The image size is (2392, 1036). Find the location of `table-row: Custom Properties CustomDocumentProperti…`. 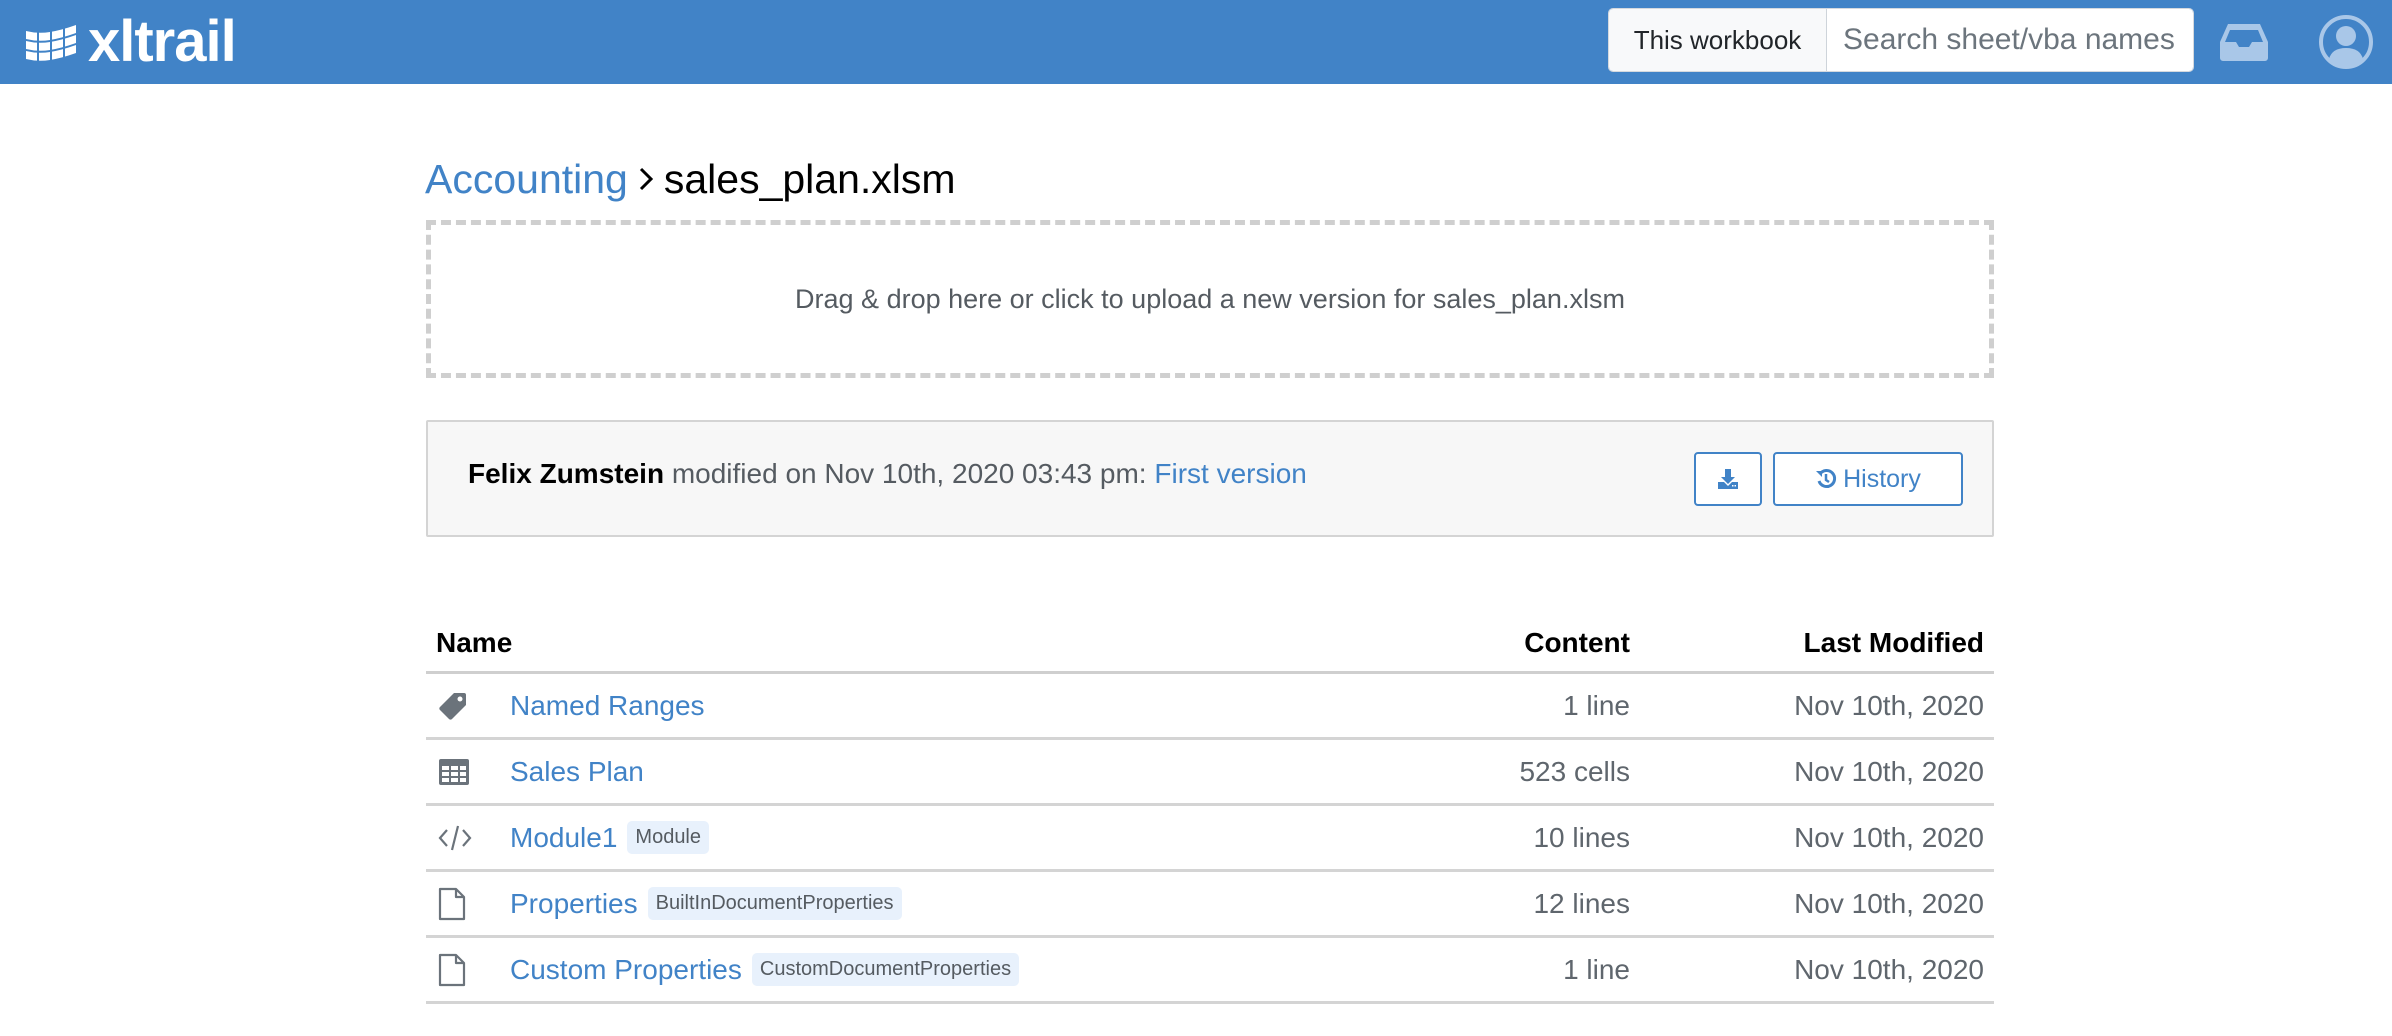

table-row: Custom Properties CustomDocumentProperti… is located at coordinates (1210, 971).